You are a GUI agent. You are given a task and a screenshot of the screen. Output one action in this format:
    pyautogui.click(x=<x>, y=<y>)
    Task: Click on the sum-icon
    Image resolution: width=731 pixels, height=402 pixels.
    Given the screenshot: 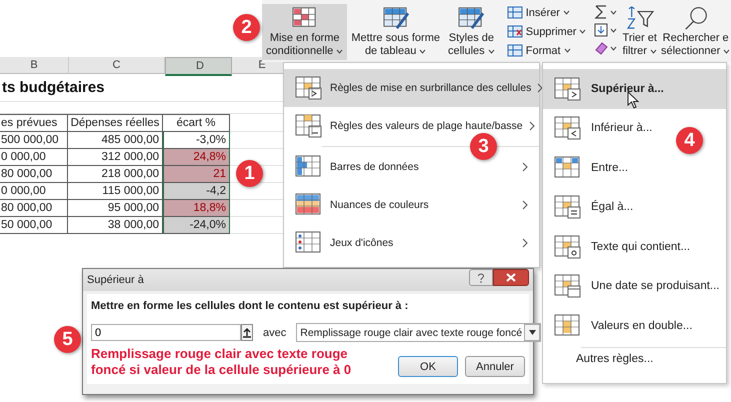 What is the action you would take?
    pyautogui.click(x=606, y=12)
    